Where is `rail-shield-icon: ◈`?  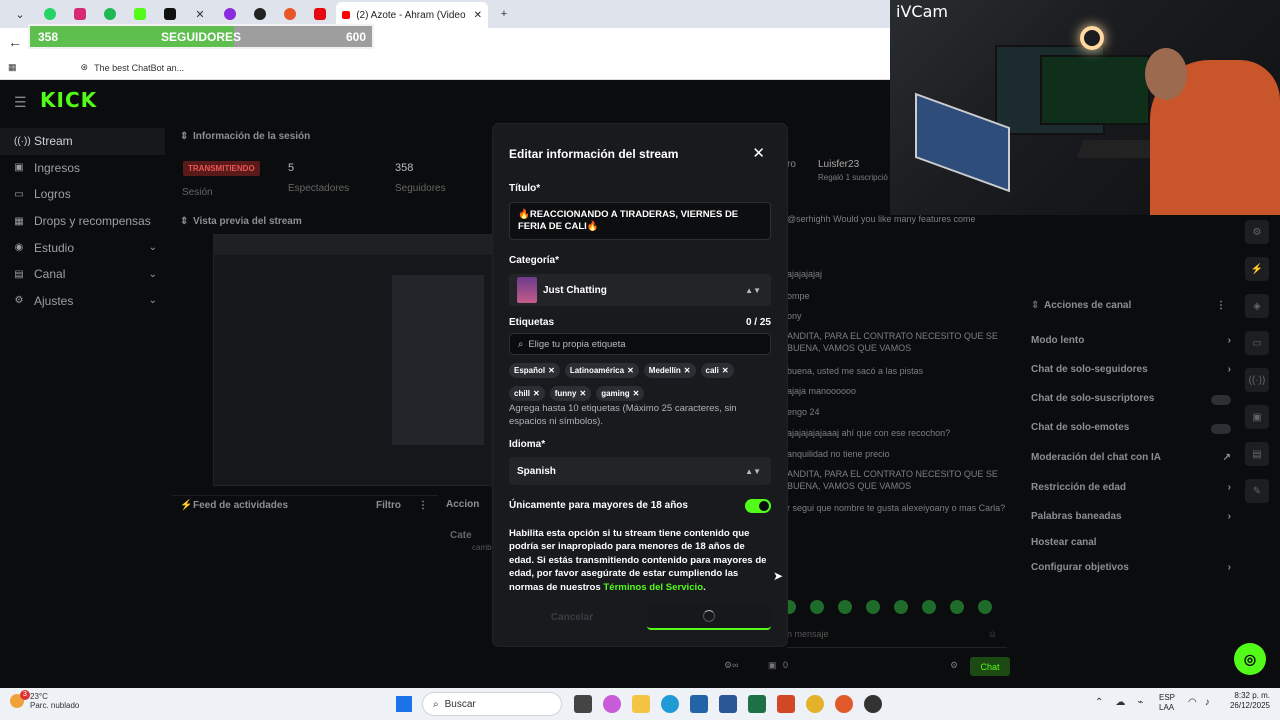
rail-shield-icon: ◈ is located at coordinates (1257, 306).